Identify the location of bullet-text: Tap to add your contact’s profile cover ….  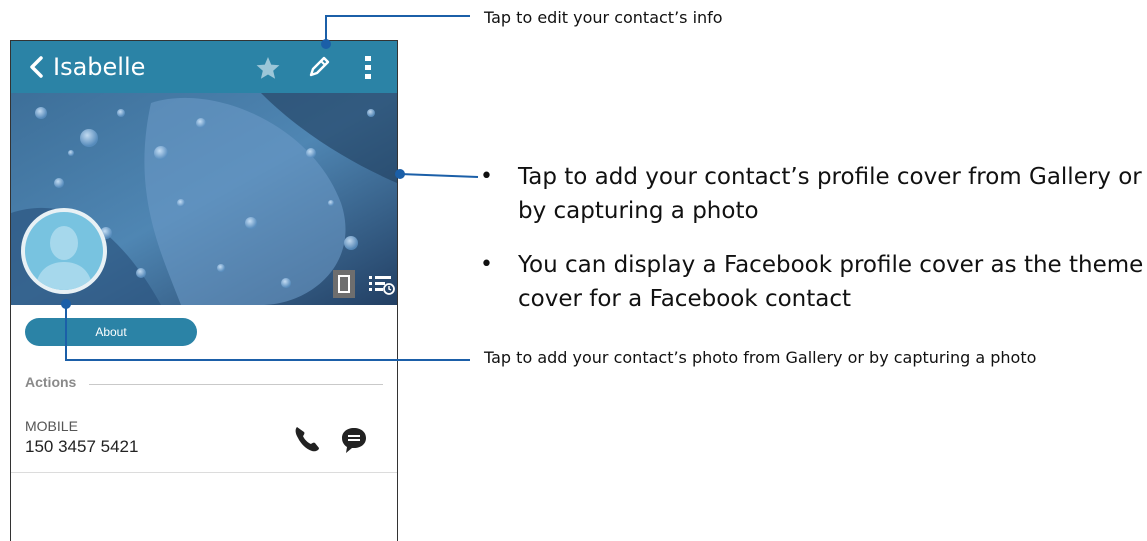
(830, 194).